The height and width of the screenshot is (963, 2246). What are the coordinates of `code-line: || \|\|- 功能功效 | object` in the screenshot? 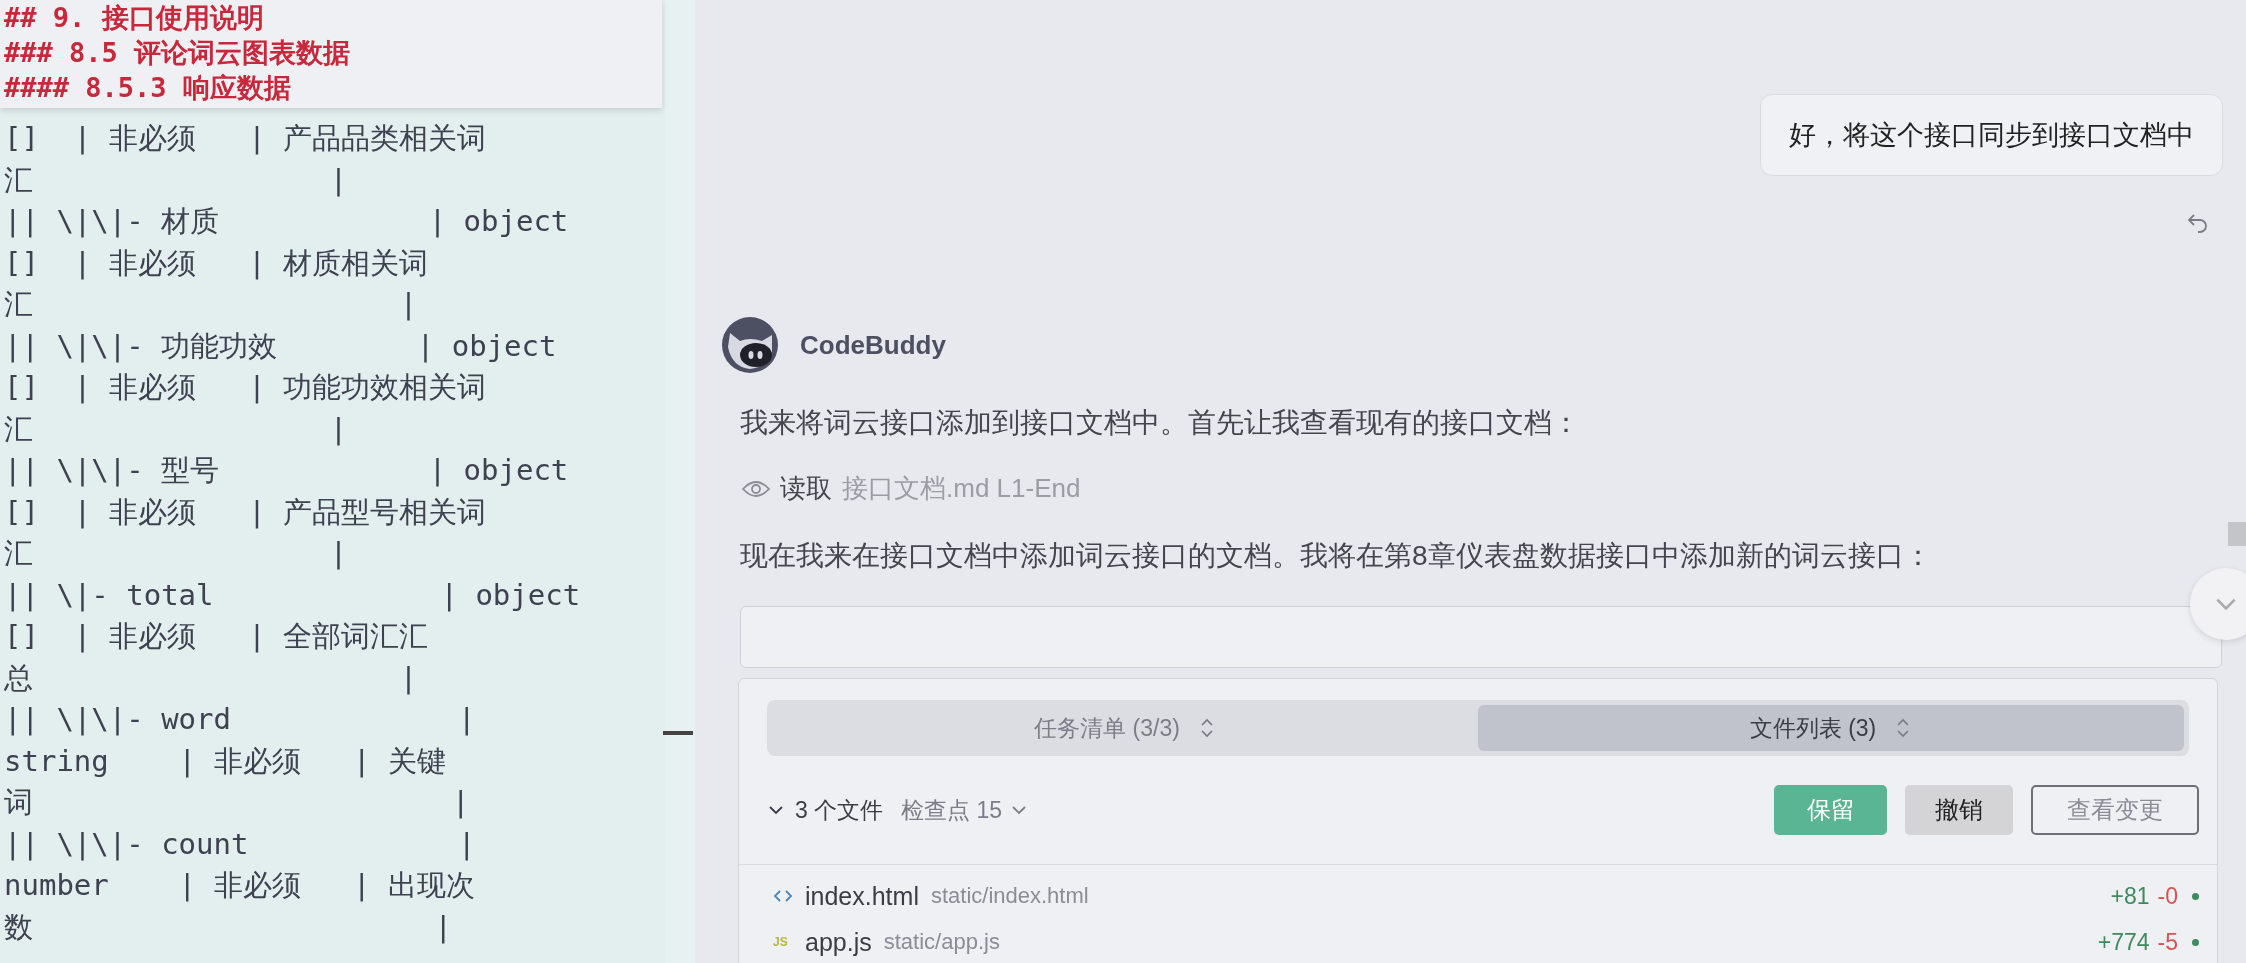 It's located at (280, 346).